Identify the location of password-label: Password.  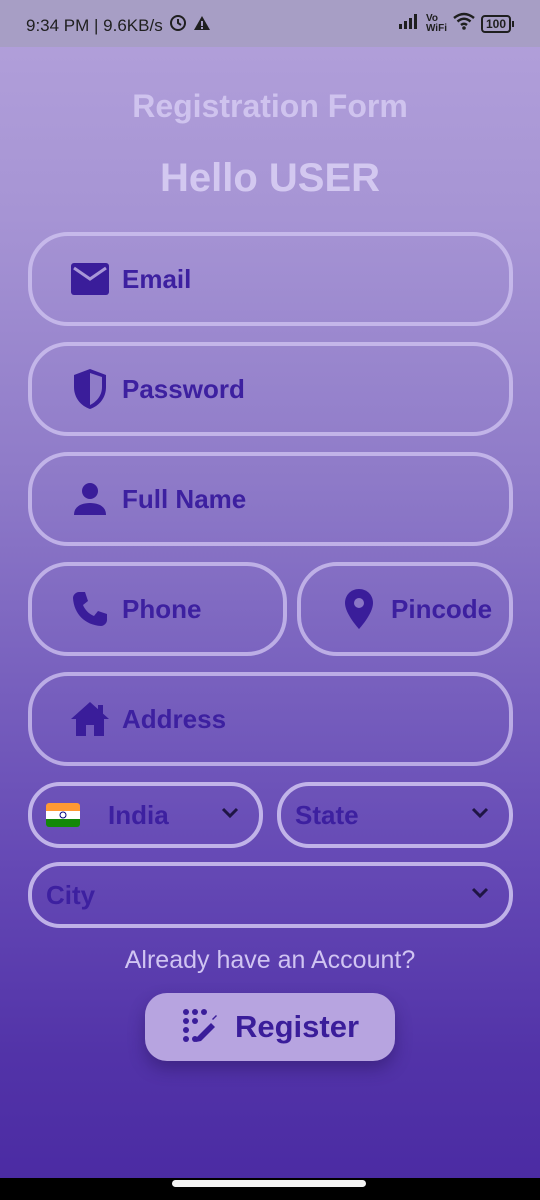
(183, 388).